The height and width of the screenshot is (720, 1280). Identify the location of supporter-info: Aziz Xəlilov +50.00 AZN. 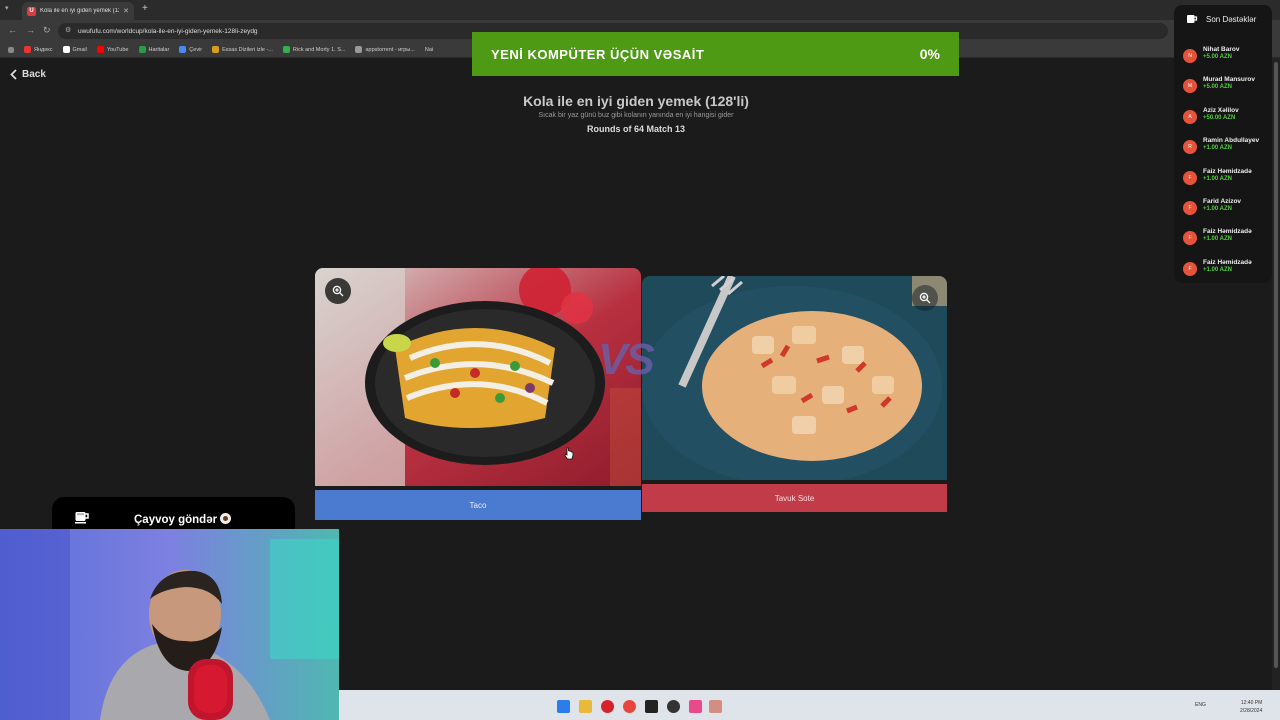
(1221, 114).